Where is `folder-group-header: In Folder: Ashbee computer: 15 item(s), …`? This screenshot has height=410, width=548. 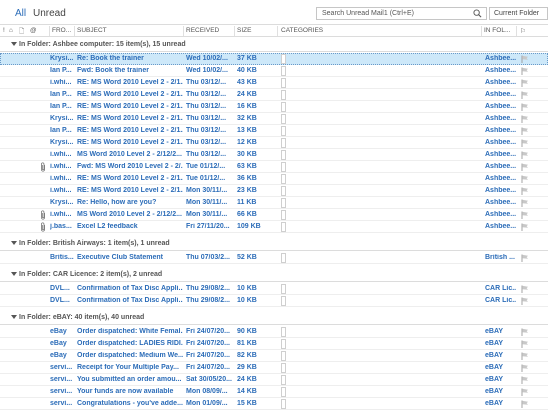 folder-group-header: In Folder: Ashbee computer: 15 item(s), … is located at coordinates (274, 45).